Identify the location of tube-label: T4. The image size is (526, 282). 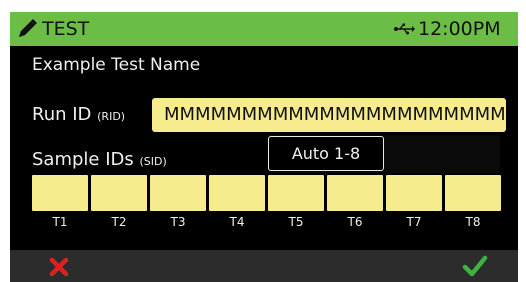
(237, 222).